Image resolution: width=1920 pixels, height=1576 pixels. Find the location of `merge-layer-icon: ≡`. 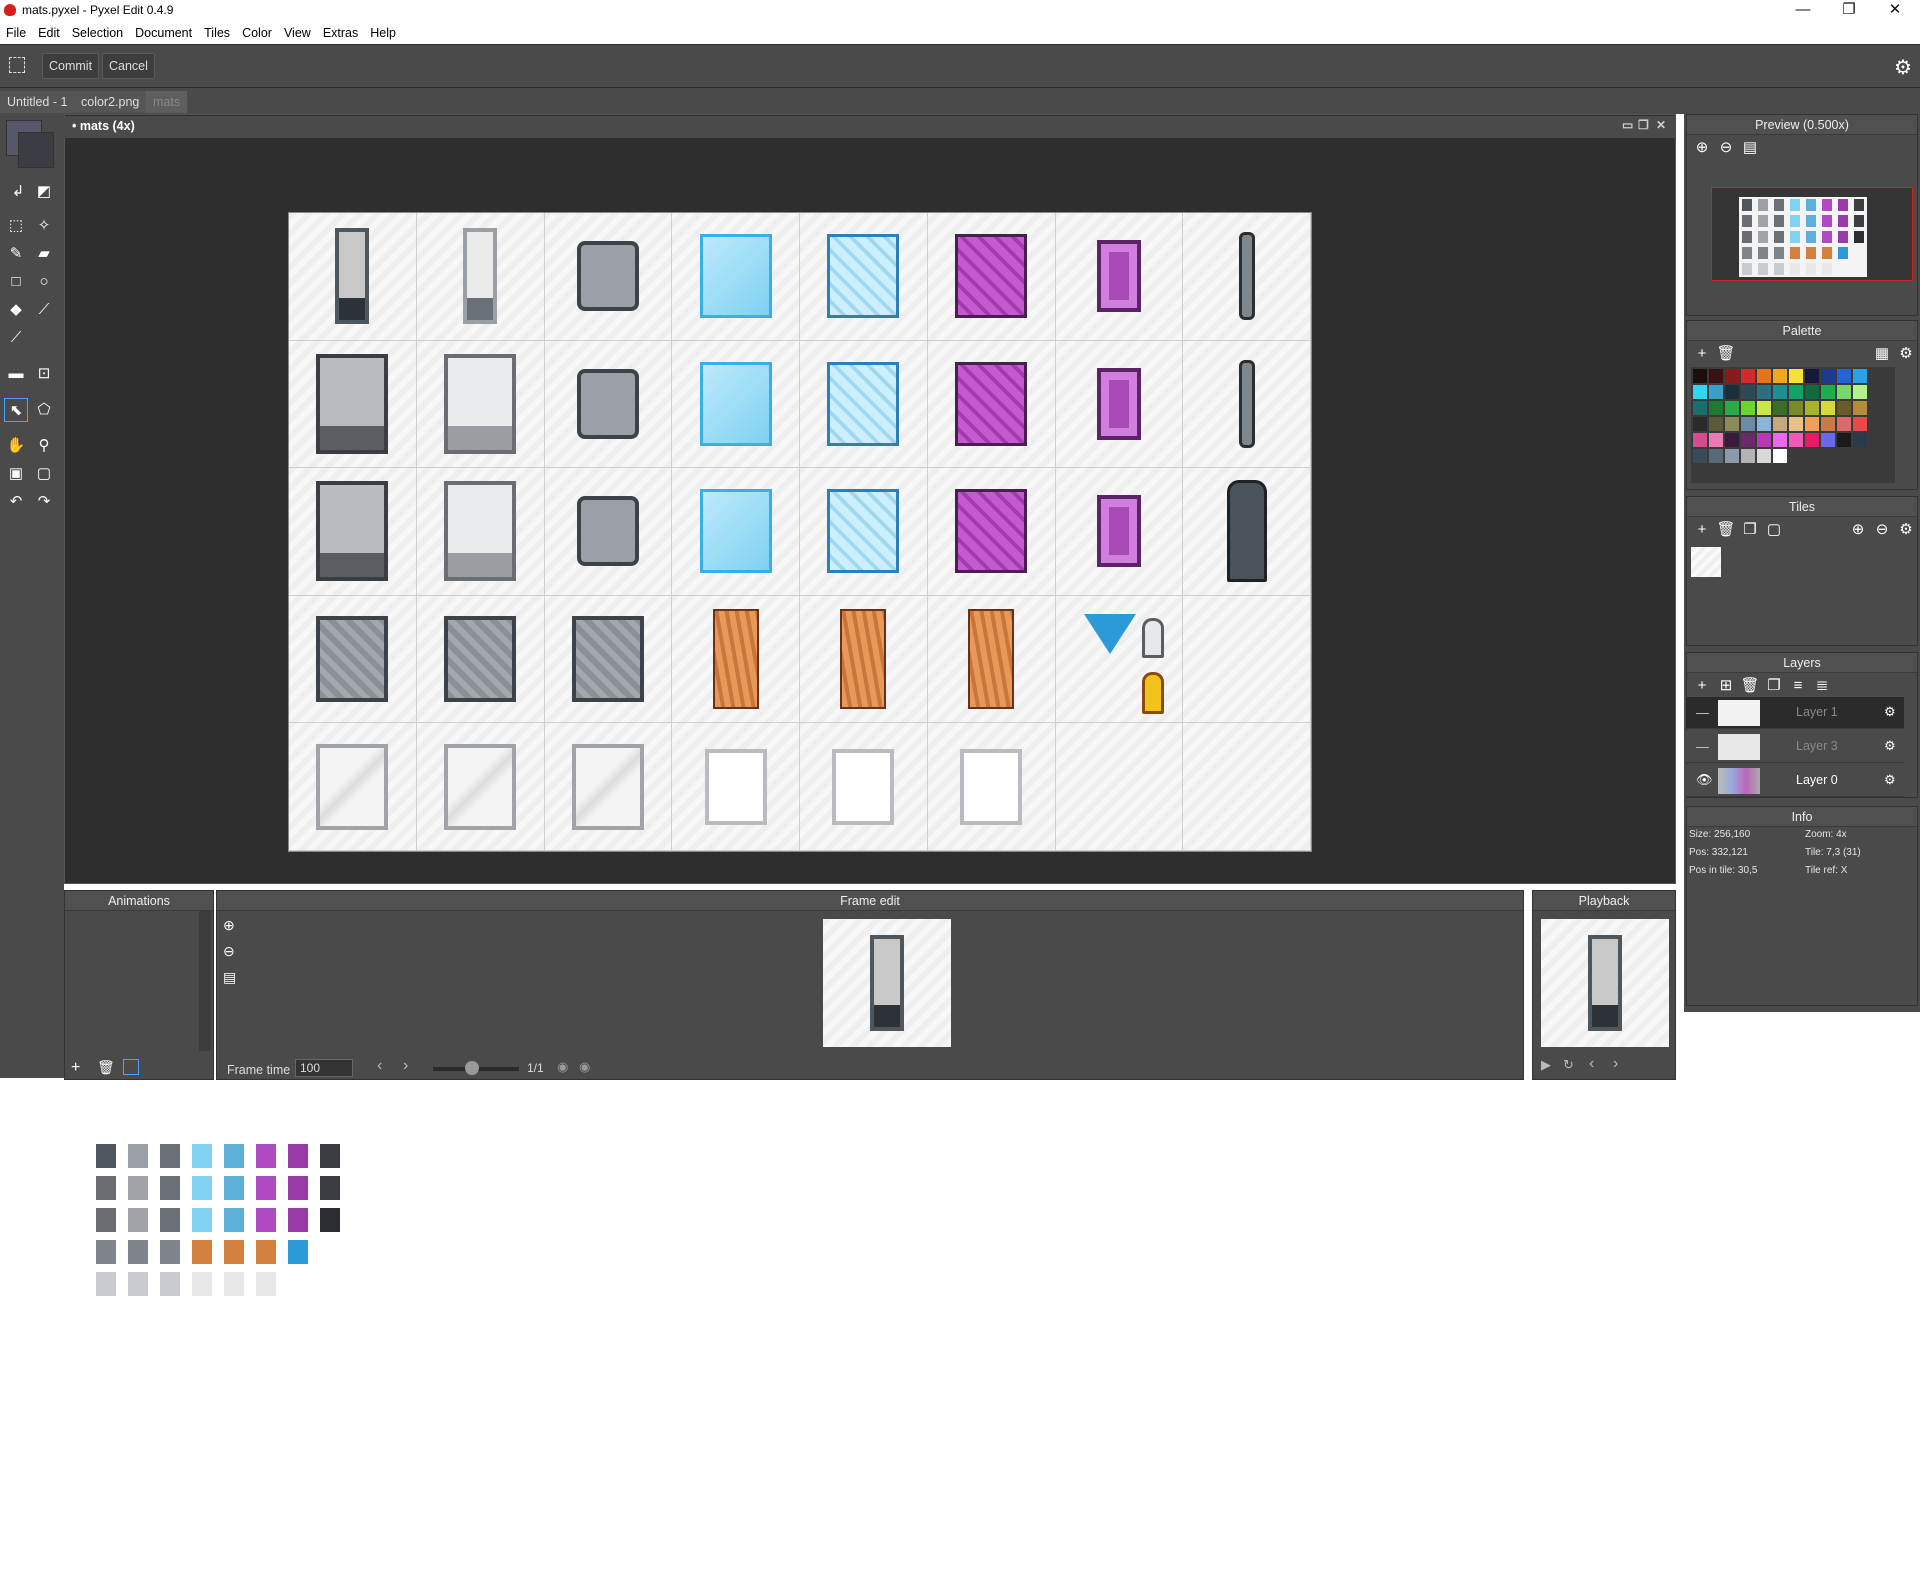

merge-layer-icon: ≡ is located at coordinates (1798, 686).